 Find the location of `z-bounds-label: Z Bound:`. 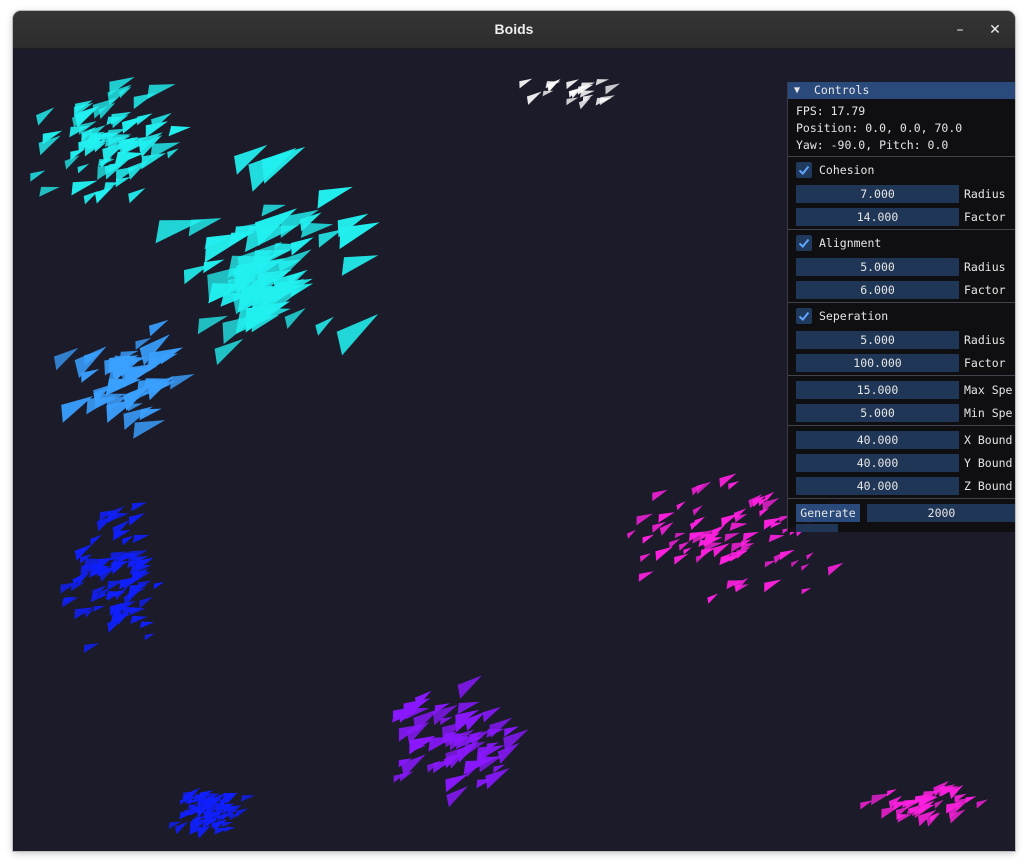

z-bounds-label: Z Bound: is located at coordinates (989, 486).